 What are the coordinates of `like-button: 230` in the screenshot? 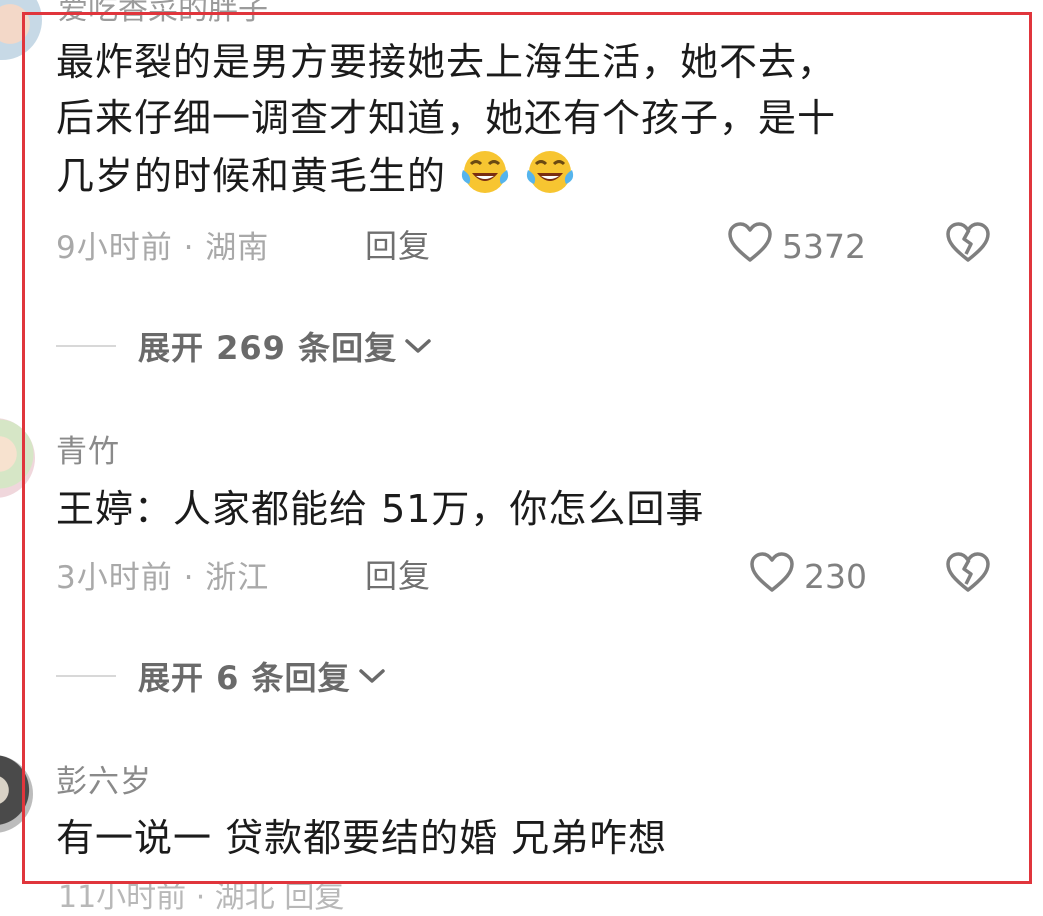 It's located at (807, 576).